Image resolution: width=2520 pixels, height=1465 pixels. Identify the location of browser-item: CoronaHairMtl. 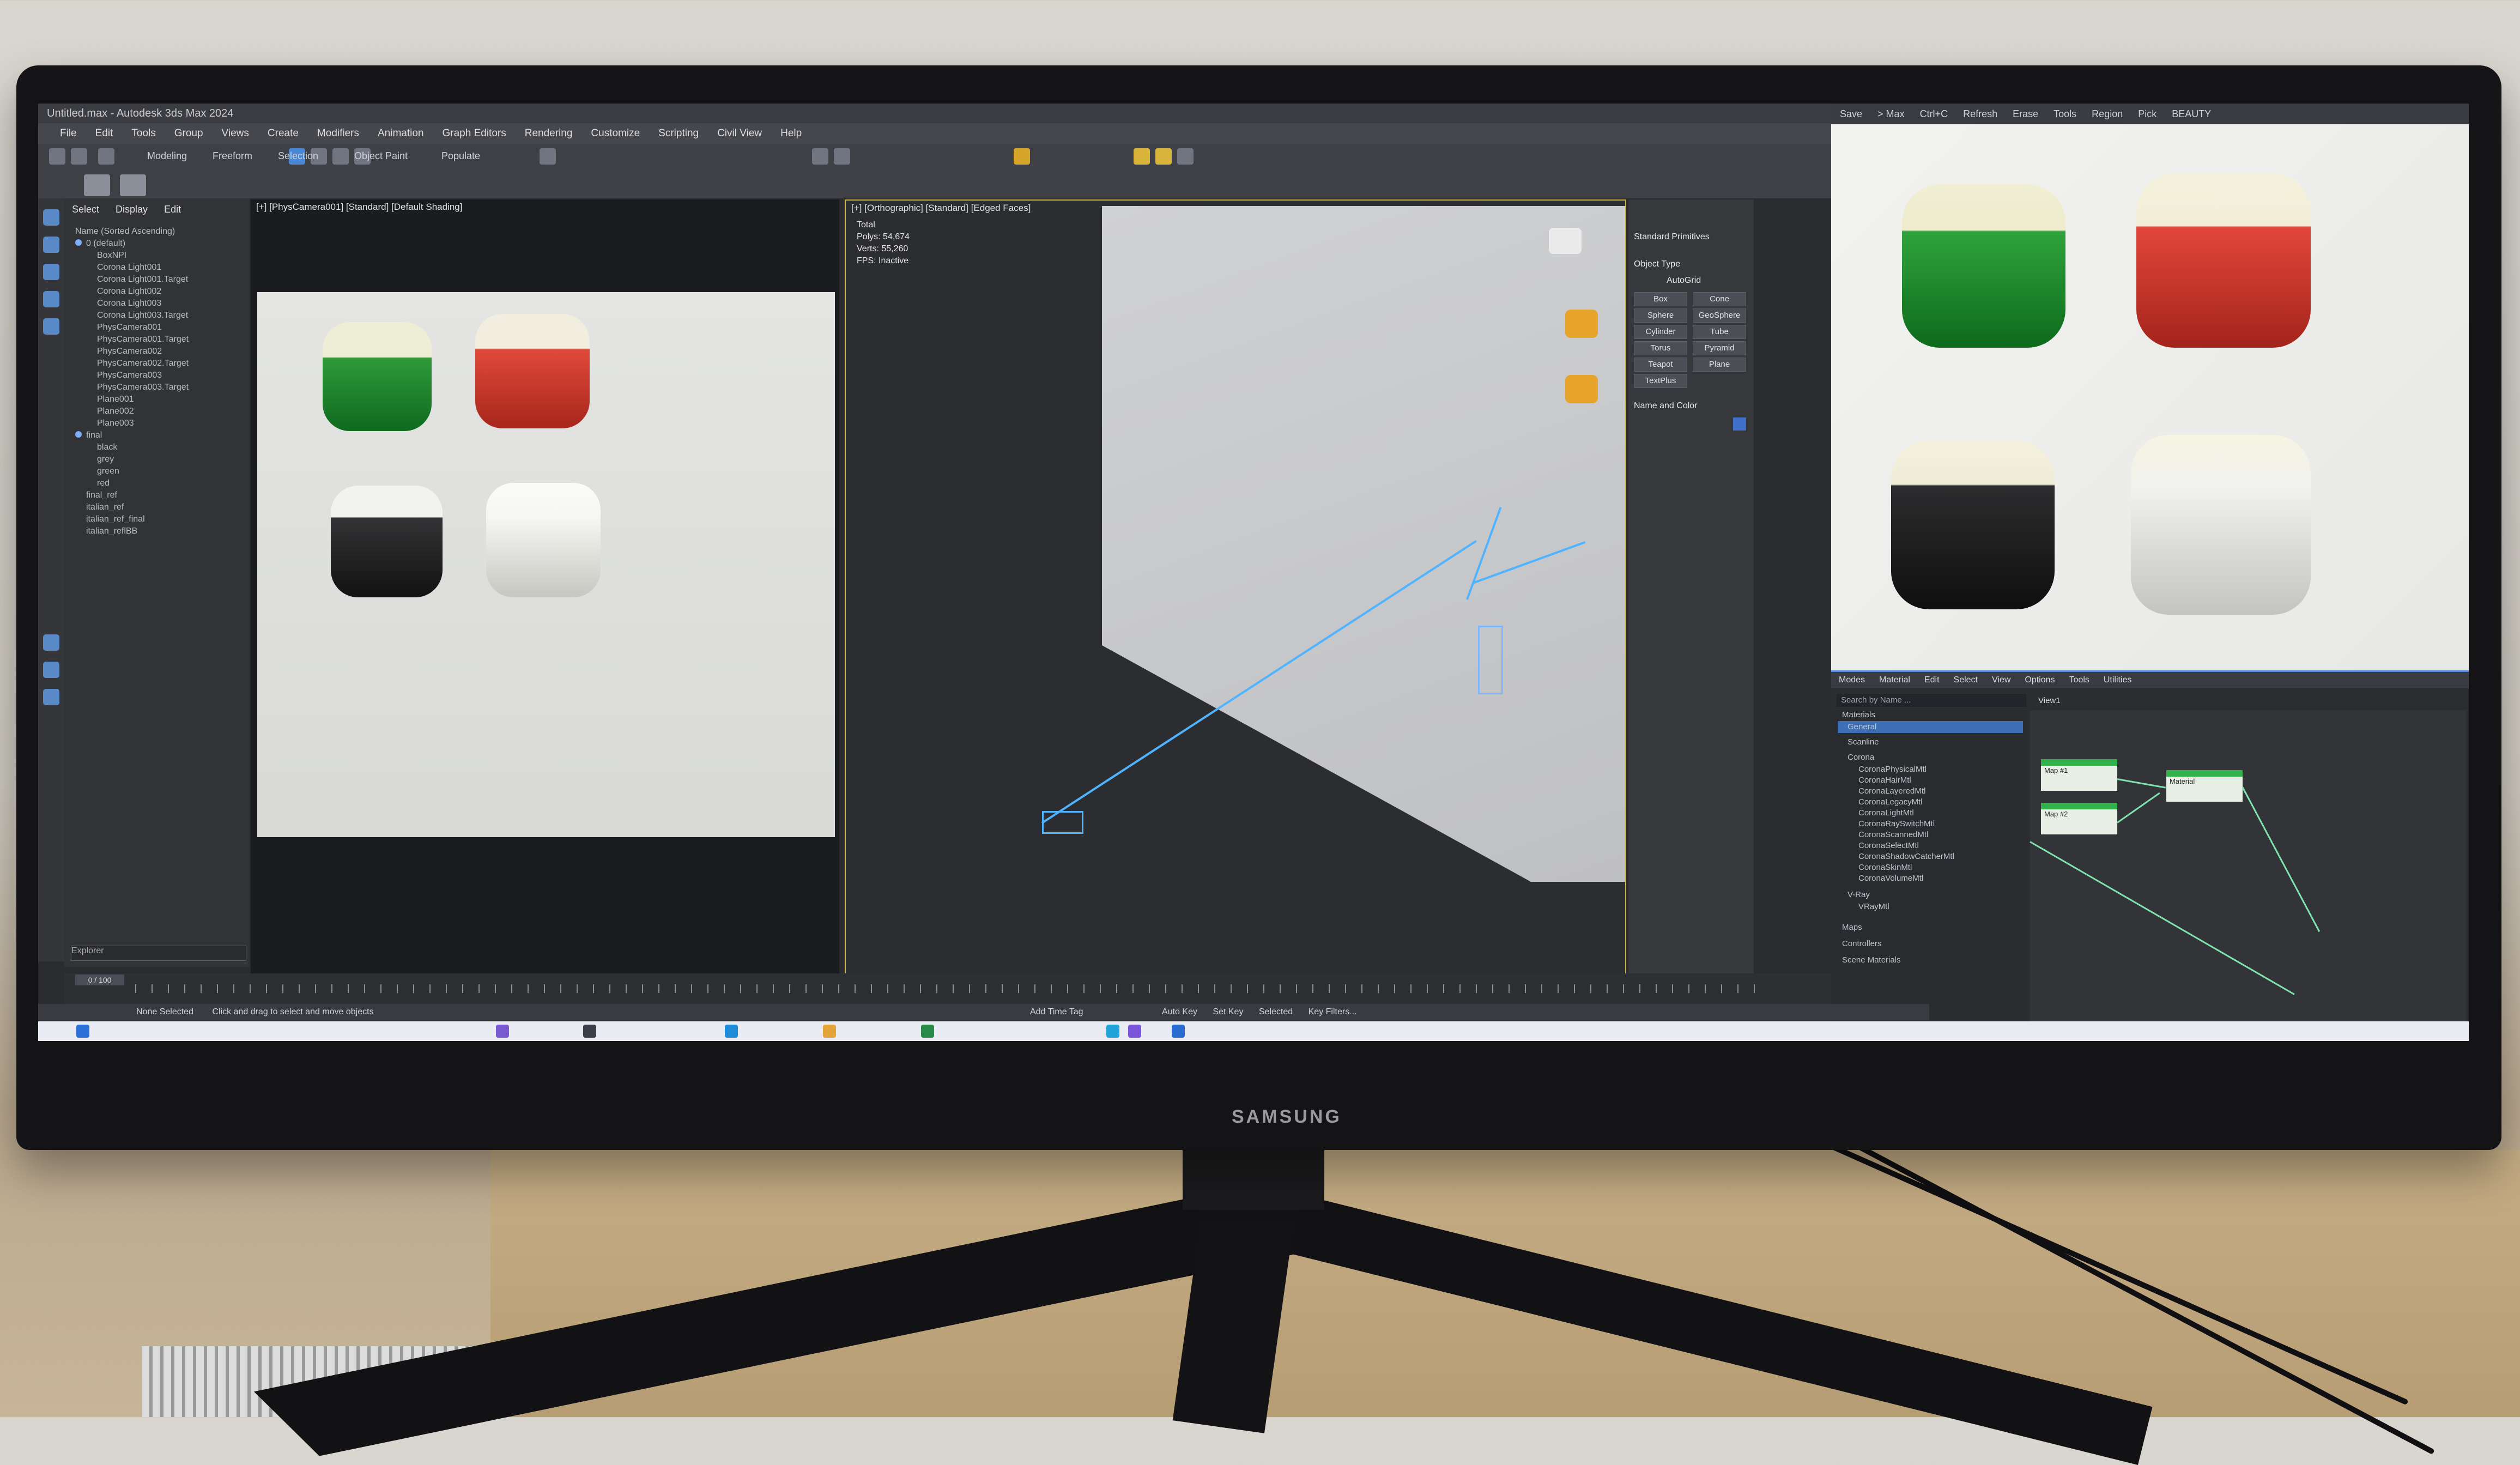
(1884, 780).